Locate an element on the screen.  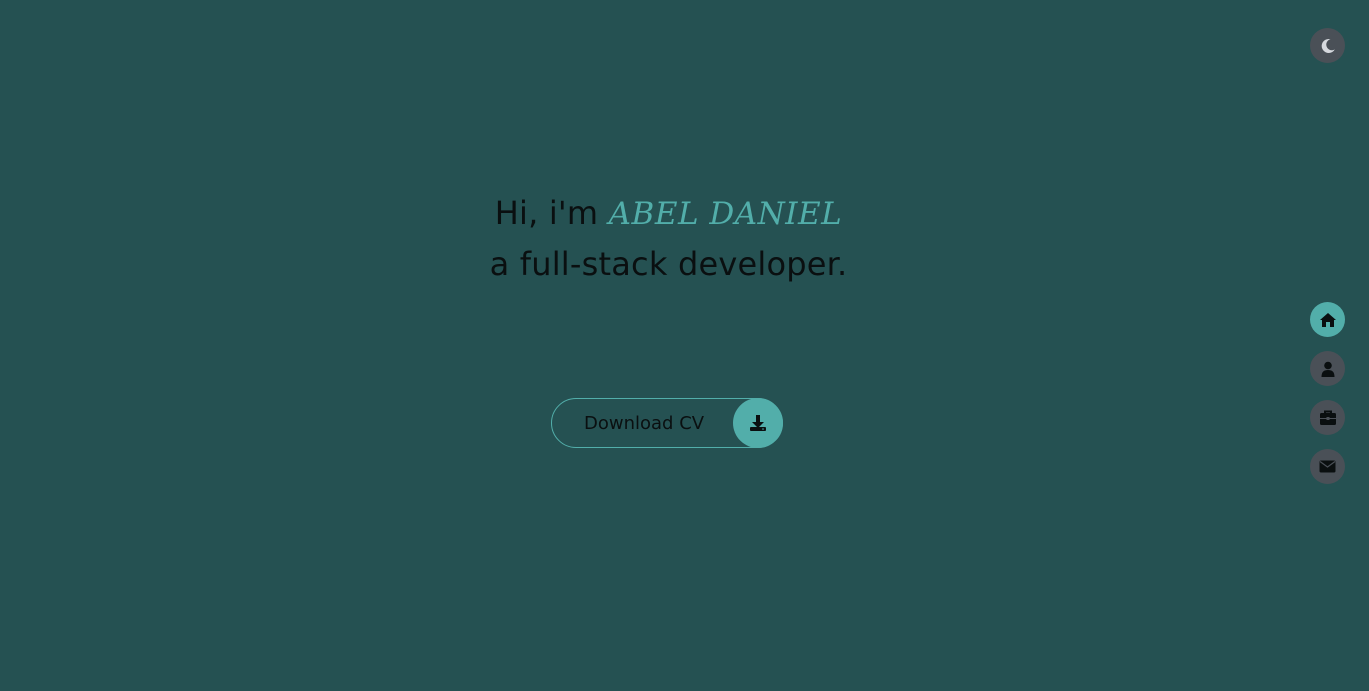
download-cv-button: Download CV is located at coordinates (667, 423).